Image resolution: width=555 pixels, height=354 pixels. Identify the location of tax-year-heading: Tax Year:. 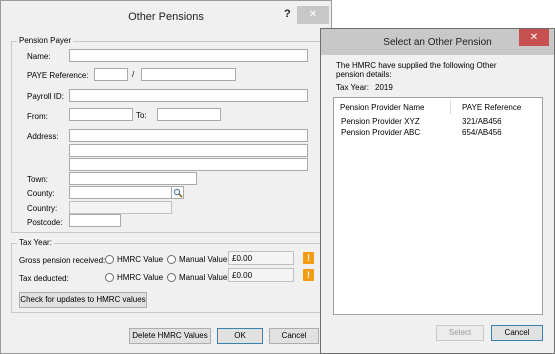
(35, 242).